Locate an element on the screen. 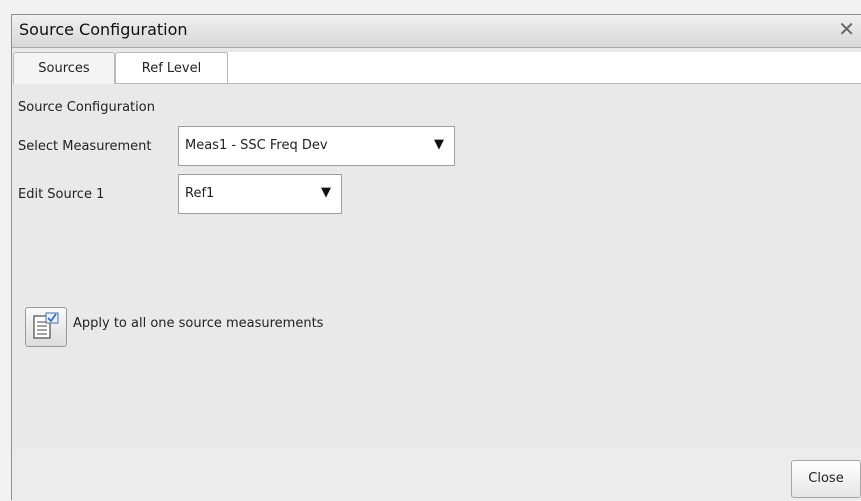 Image resolution: width=861 pixels, height=501 pixels. tab-sources-label: Sources is located at coordinates (64, 68).